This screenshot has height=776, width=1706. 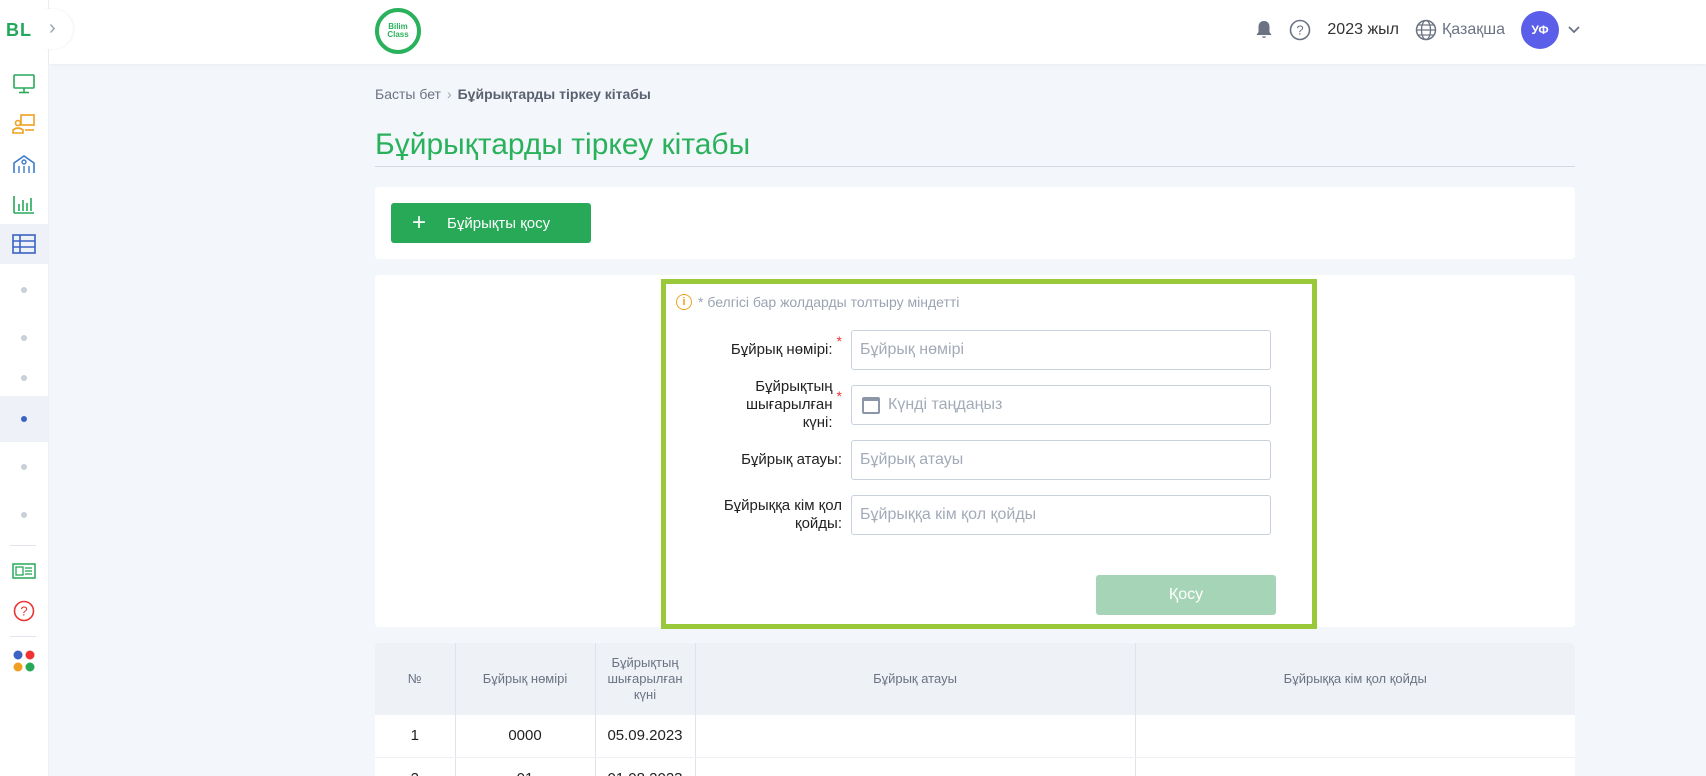 I want to click on table-cell: 2, so click(x=415, y=766).